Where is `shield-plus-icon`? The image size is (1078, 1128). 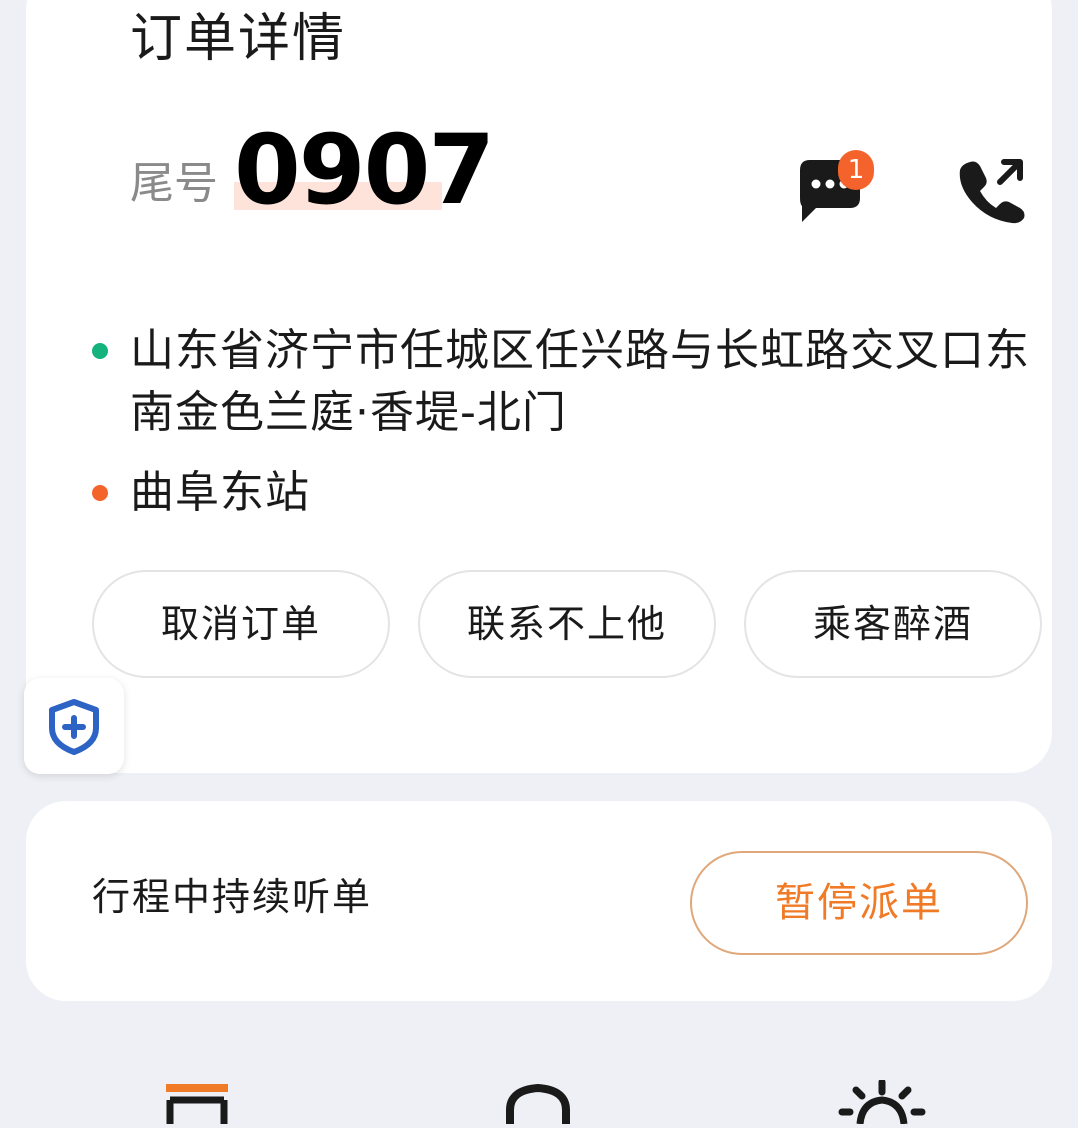 shield-plus-icon is located at coordinates (74, 727).